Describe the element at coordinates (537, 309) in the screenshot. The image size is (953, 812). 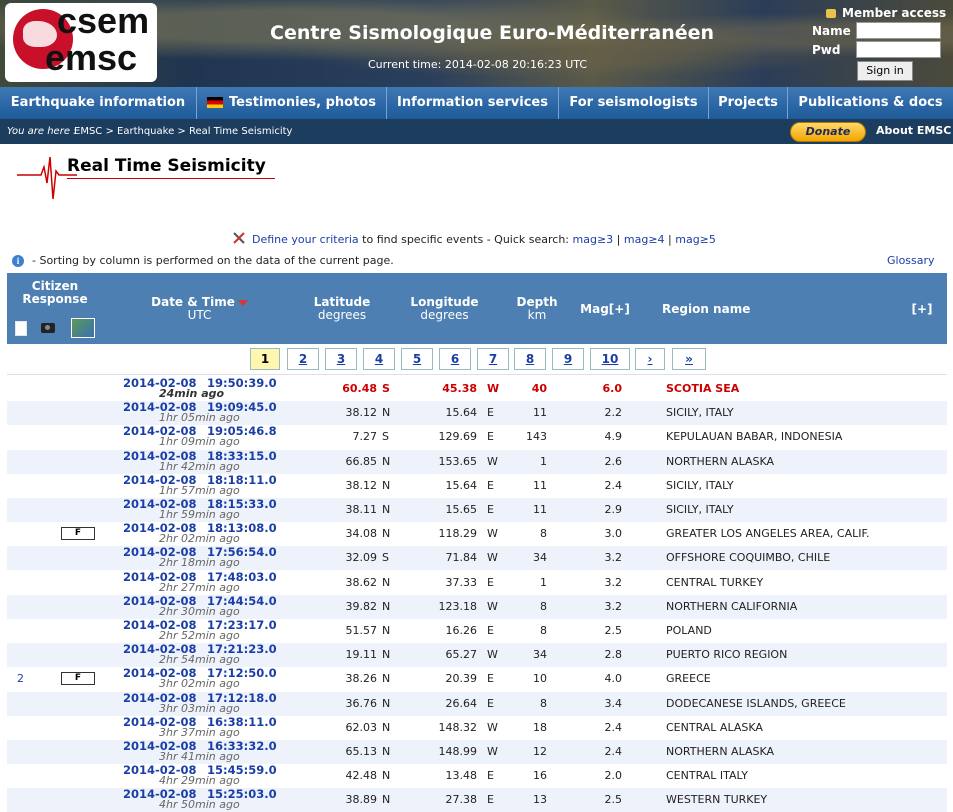
I see `col-depth: Depth km` at that location.